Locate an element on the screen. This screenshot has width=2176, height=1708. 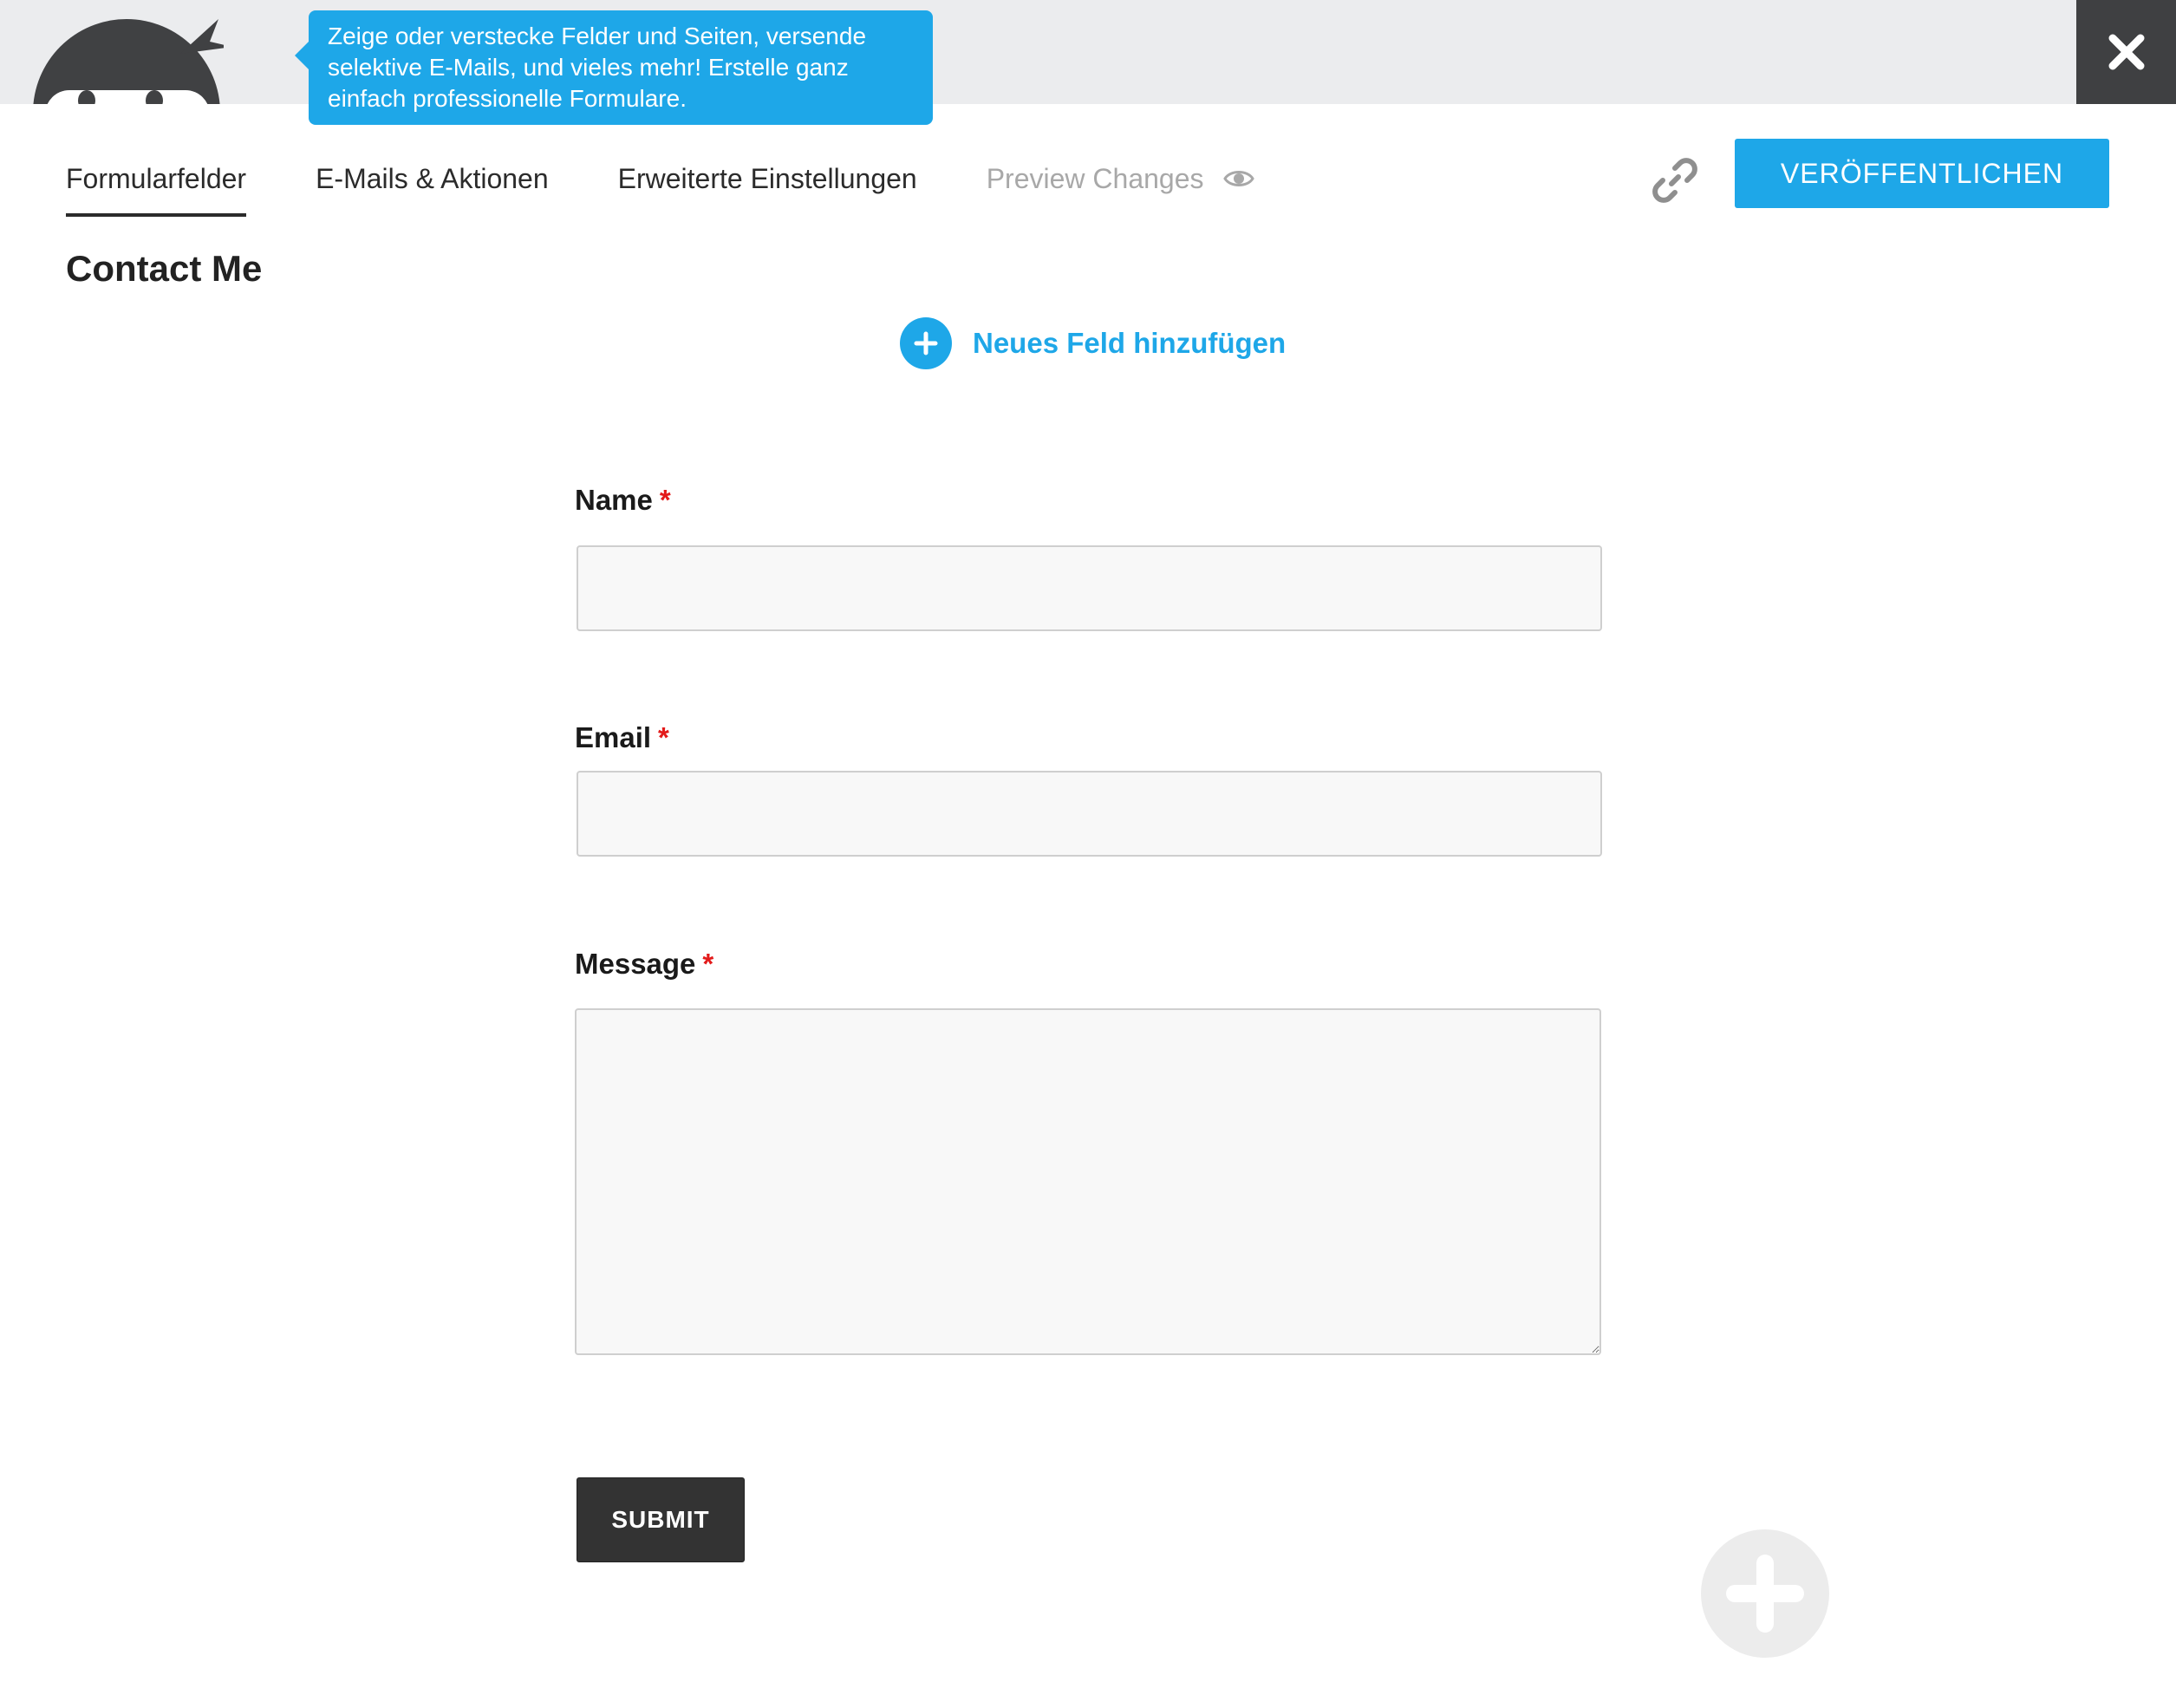
tab-preview-changes: Preview Changes is located at coordinates (1120, 189).